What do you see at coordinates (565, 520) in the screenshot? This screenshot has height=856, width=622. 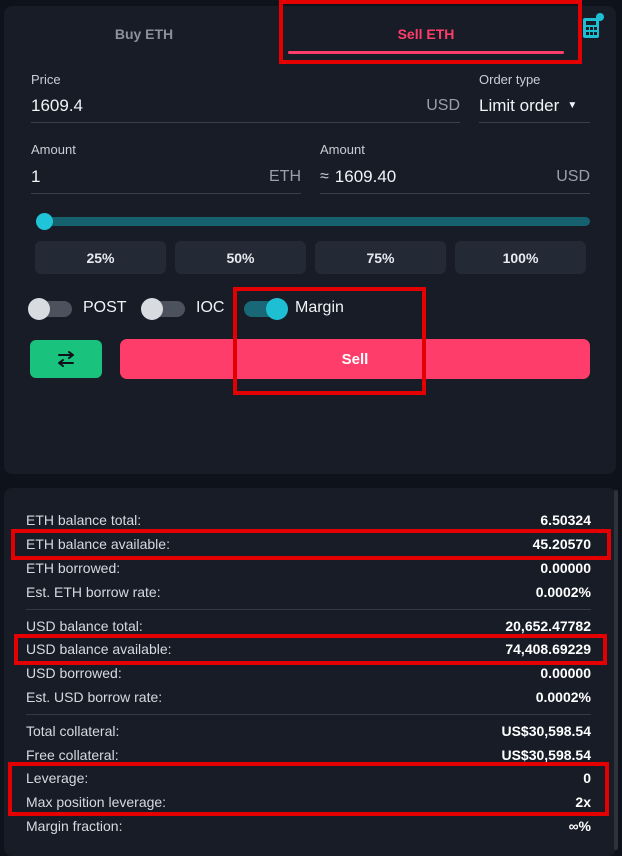 I see `balance-value: 6.50324` at bounding box center [565, 520].